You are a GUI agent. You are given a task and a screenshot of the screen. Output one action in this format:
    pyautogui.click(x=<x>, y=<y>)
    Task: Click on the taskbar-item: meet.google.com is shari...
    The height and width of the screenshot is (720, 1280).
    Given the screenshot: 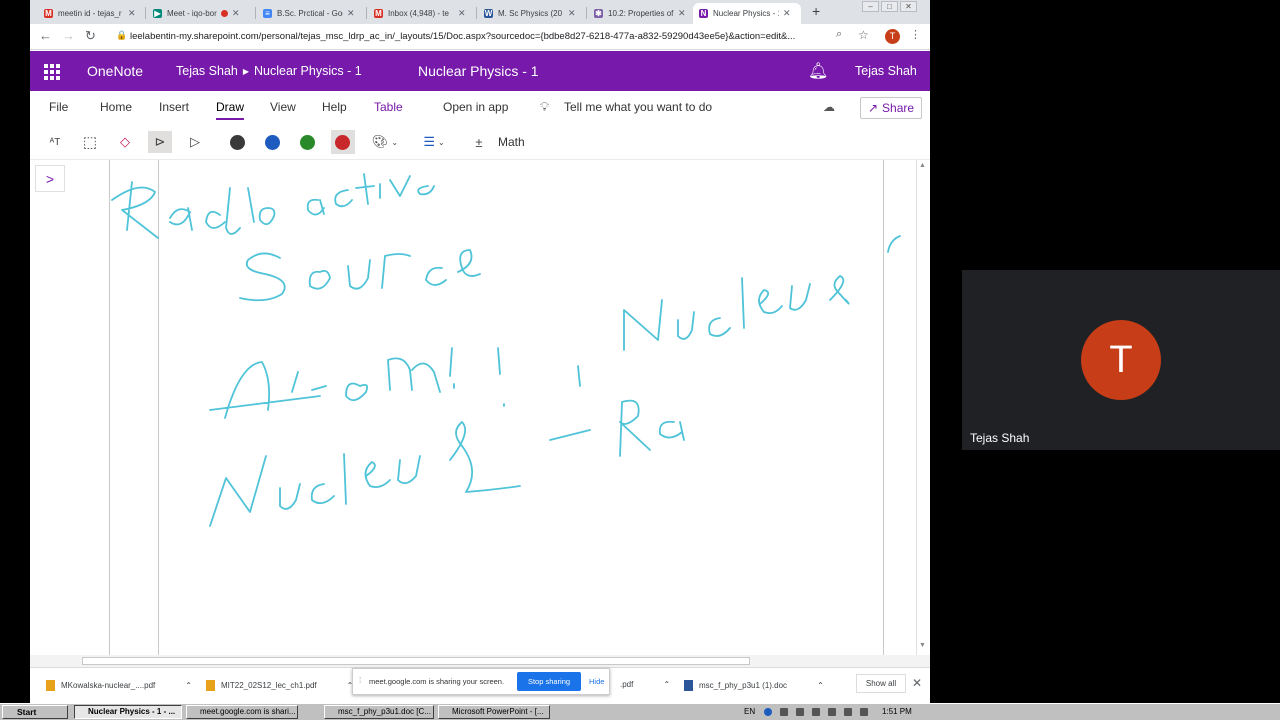 What is the action you would take?
    pyautogui.click(x=242, y=712)
    